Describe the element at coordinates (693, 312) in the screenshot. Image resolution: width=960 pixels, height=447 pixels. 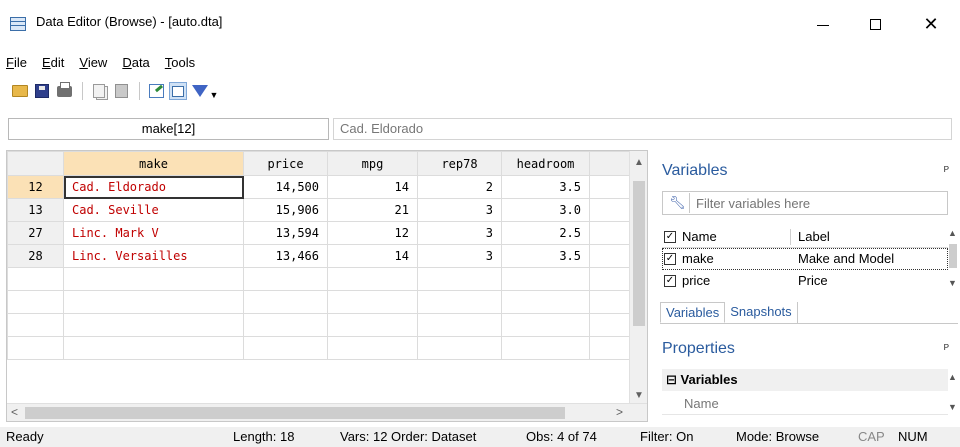
I see `tab-variables: Variables` at that location.